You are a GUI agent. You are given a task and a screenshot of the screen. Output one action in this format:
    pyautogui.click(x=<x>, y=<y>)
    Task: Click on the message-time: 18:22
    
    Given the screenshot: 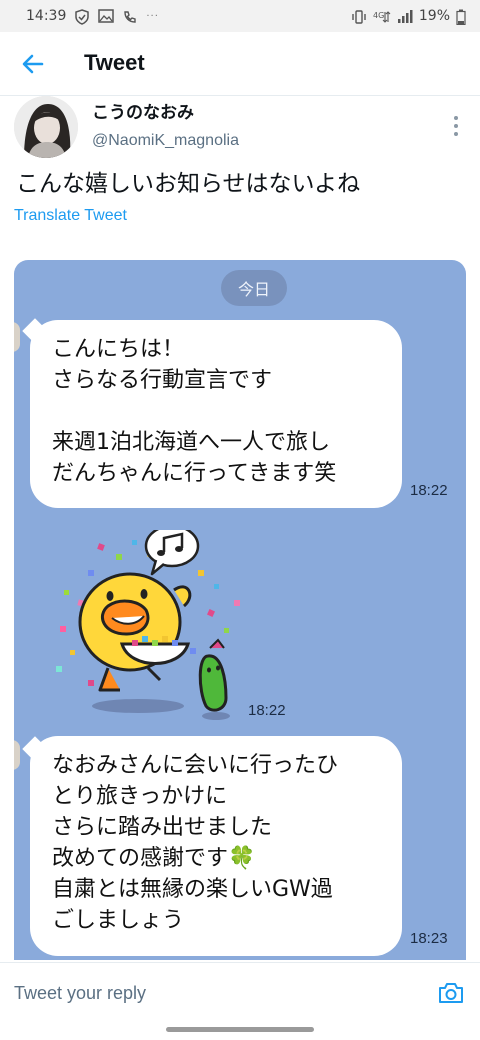 What is the action you would take?
    pyautogui.click(x=429, y=490)
    